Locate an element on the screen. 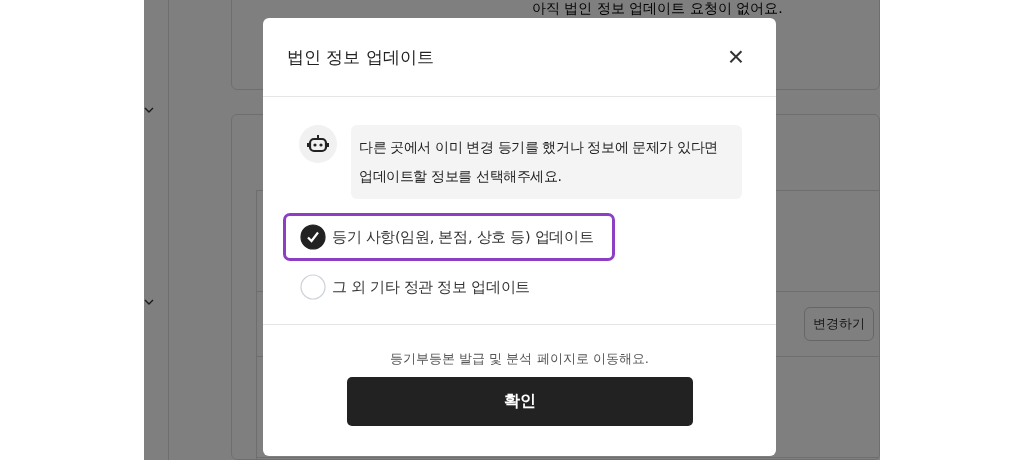  close-button: × is located at coordinates (735, 57).